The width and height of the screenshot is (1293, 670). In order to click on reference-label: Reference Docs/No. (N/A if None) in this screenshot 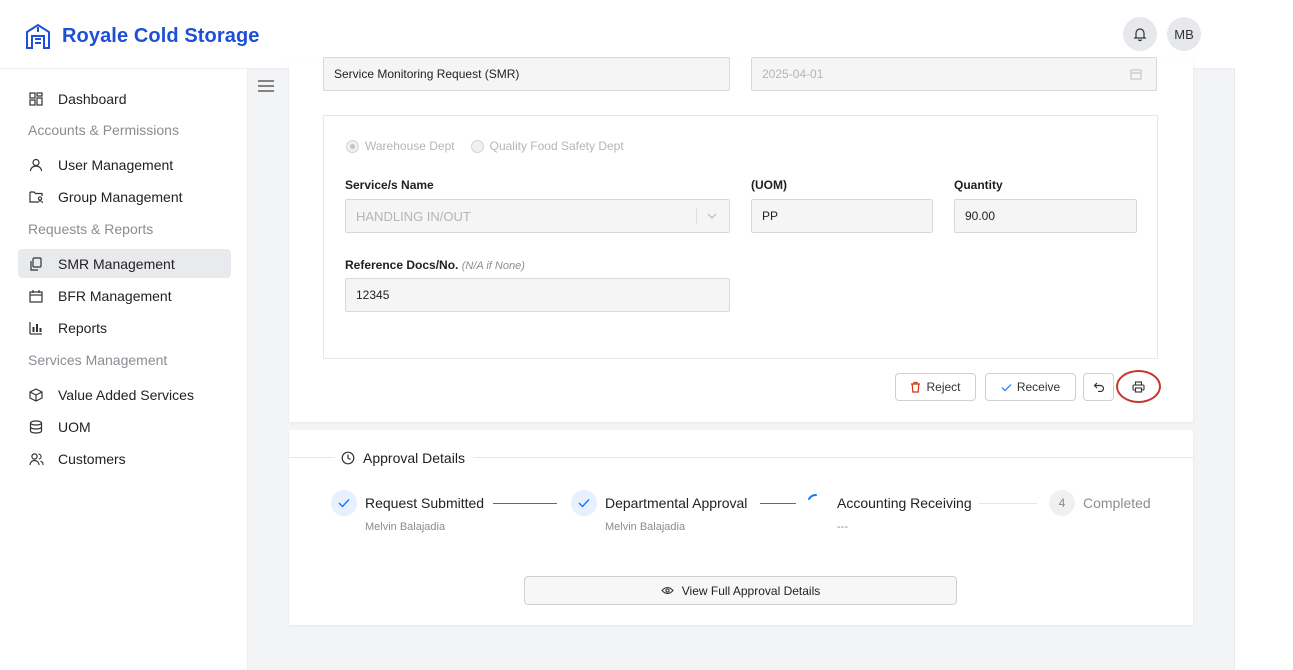, I will do `click(435, 265)`.